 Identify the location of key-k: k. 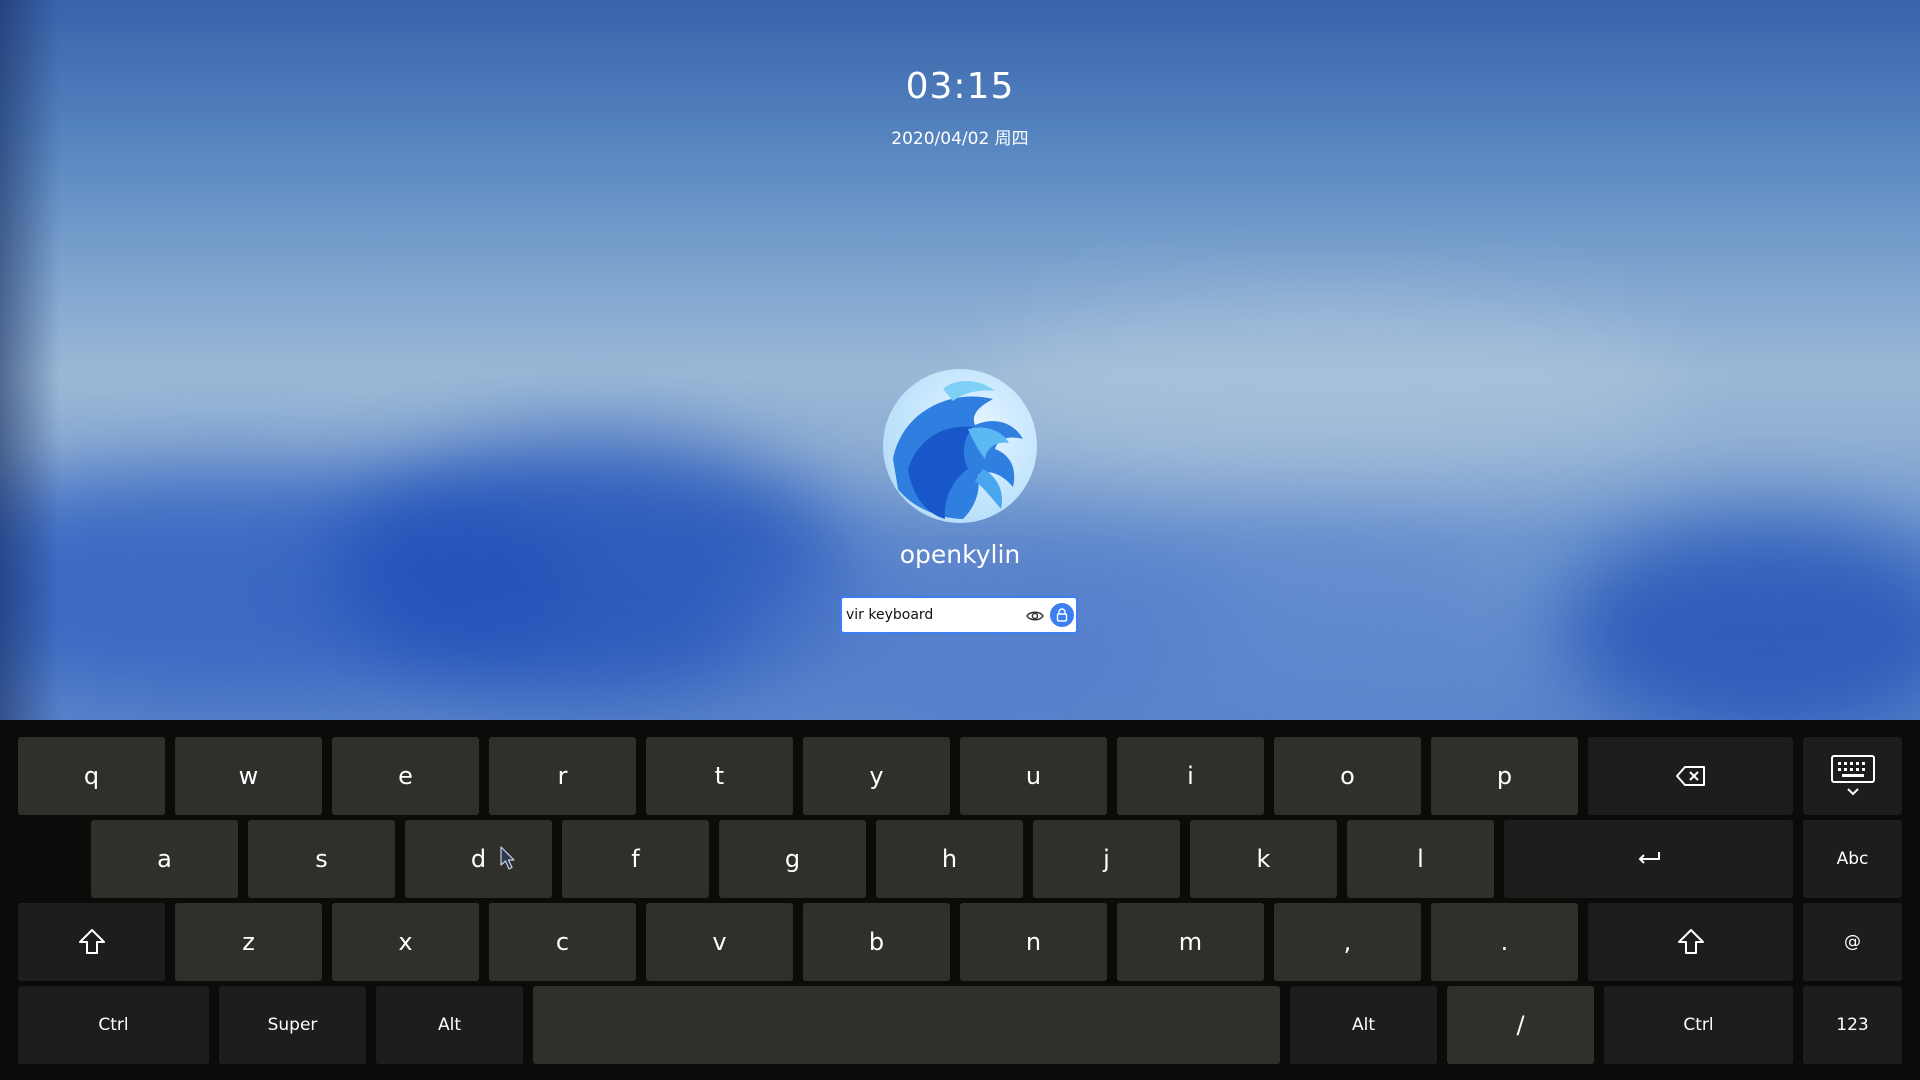
(1263, 859).